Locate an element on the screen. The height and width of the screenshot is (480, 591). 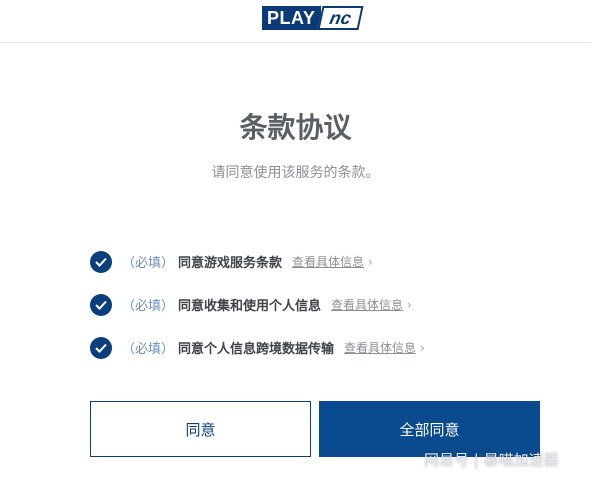
term-item-game-service: （必填） 同意游戏服务条款 查看具体信息 › is located at coordinates (300, 261).